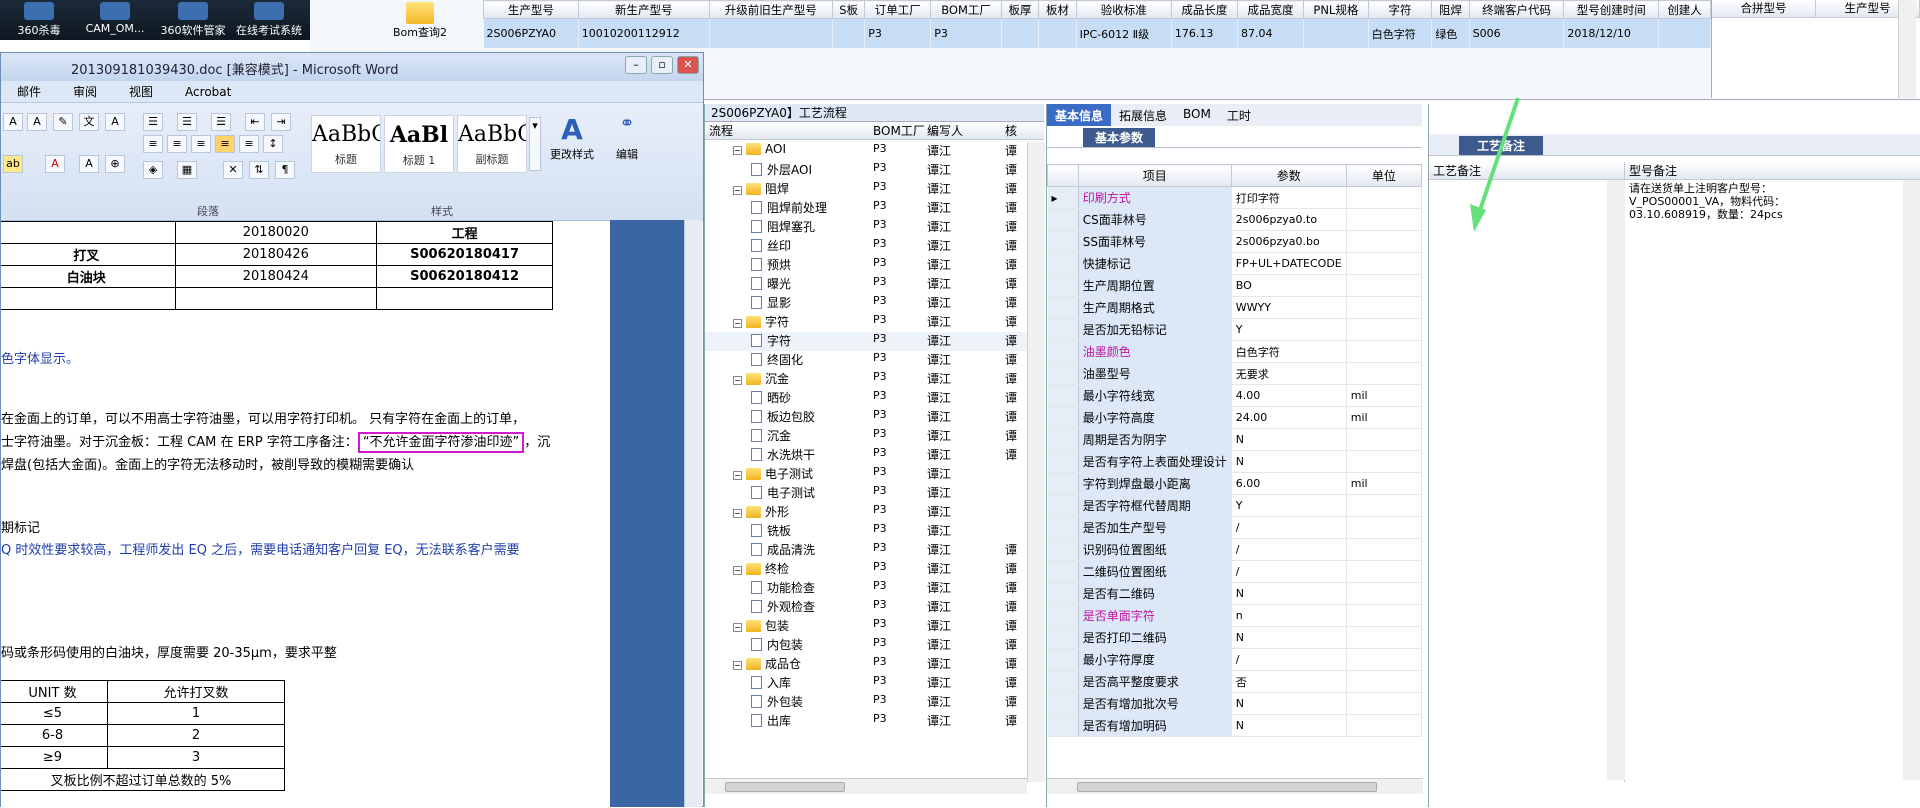 Image resolution: width=1920 pixels, height=808 pixels. What do you see at coordinates (870, 474) in the screenshot?
I see `list-item: − 电子测试 P3 谭江` at bounding box center [870, 474].